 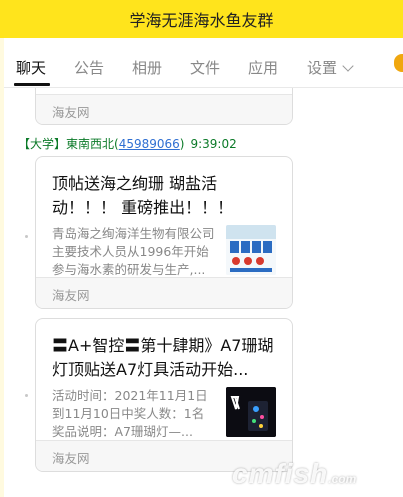 I want to click on tab-settings: 设置, so click(x=322, y=67).